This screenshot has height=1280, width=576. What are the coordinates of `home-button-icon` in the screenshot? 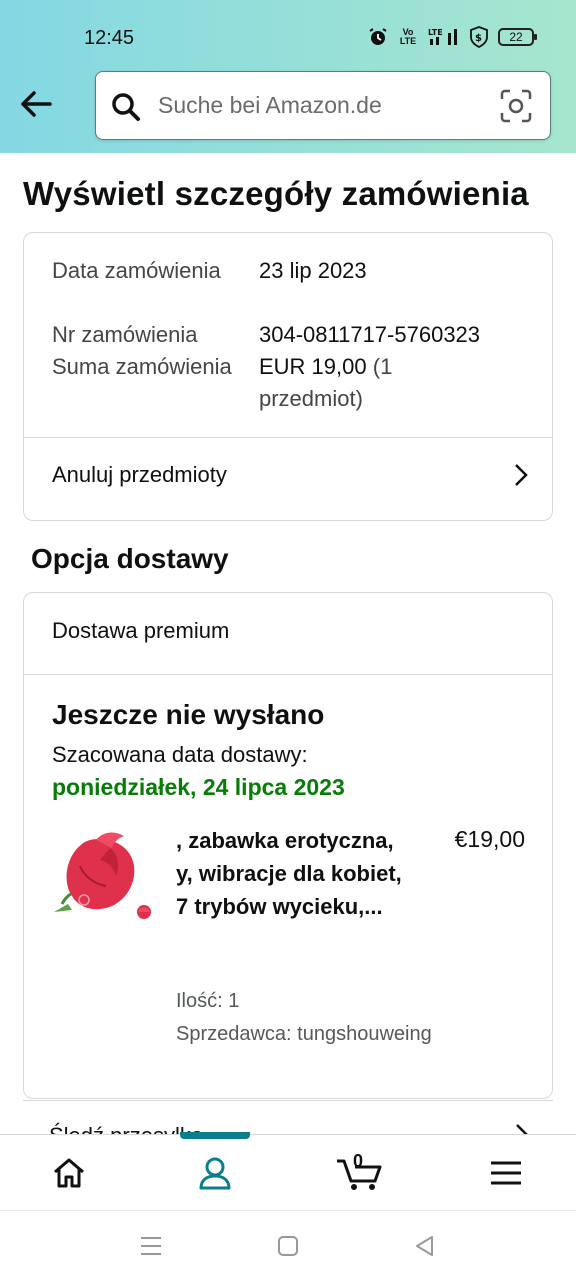 It's located at (288, 1246).